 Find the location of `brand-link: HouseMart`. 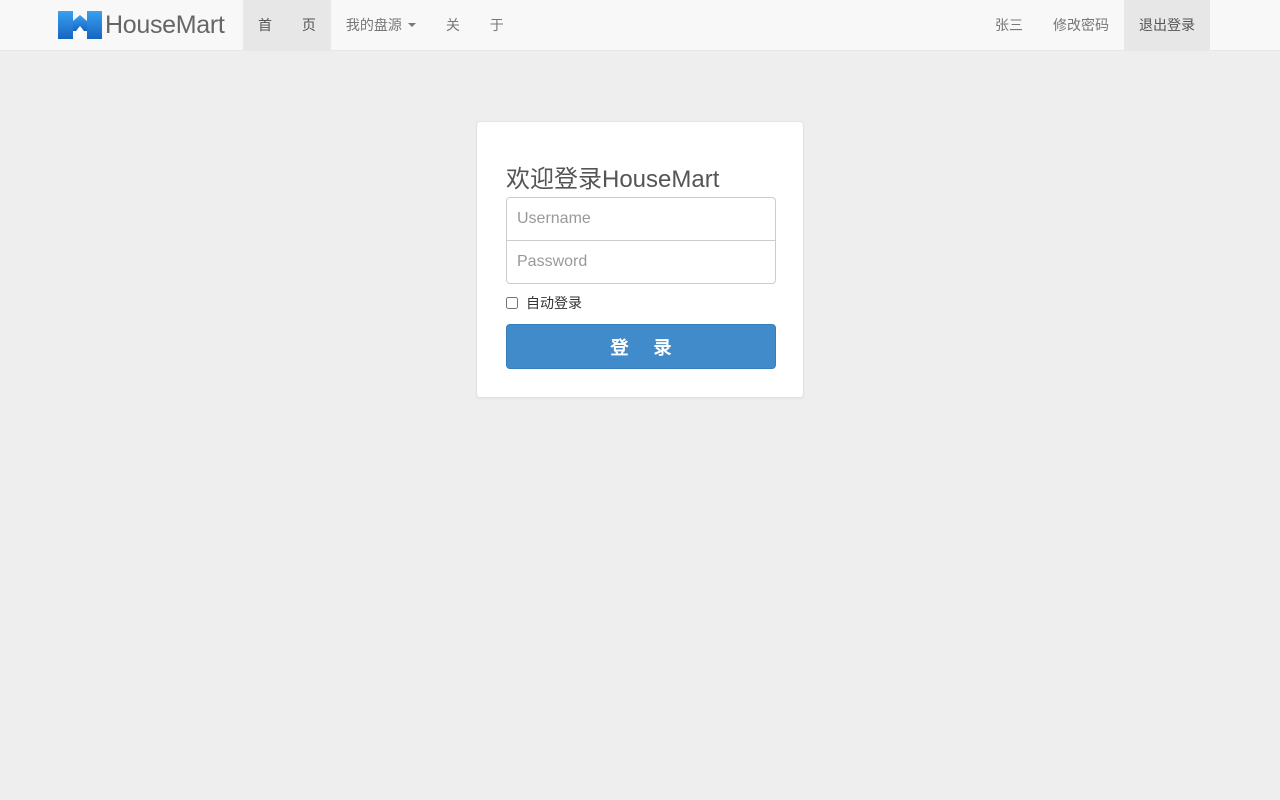

brand-link: HouseMart is located at coordinates (141, 25).